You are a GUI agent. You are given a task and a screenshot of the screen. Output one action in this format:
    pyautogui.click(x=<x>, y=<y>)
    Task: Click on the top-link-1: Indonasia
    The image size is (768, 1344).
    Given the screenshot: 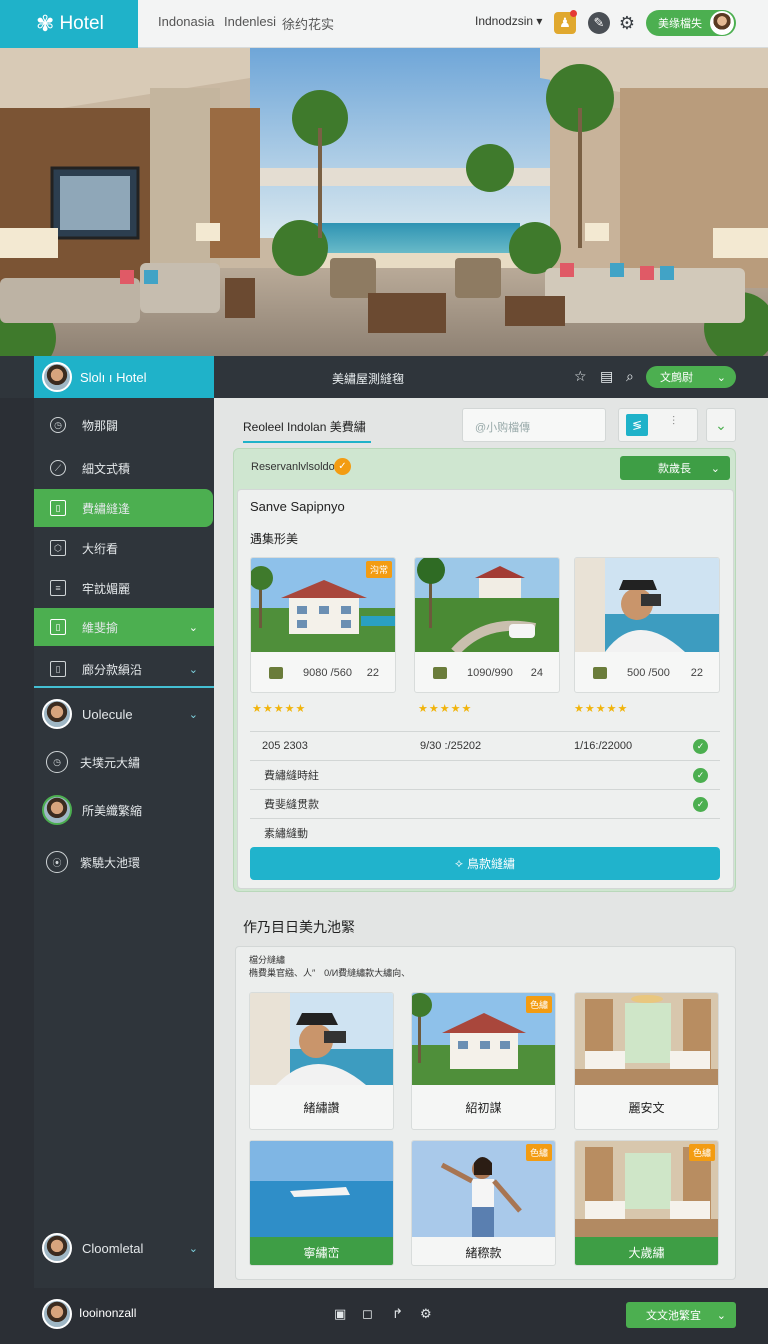 What is the action you would take?
    pyautogui.click(x=186, y=21)
    